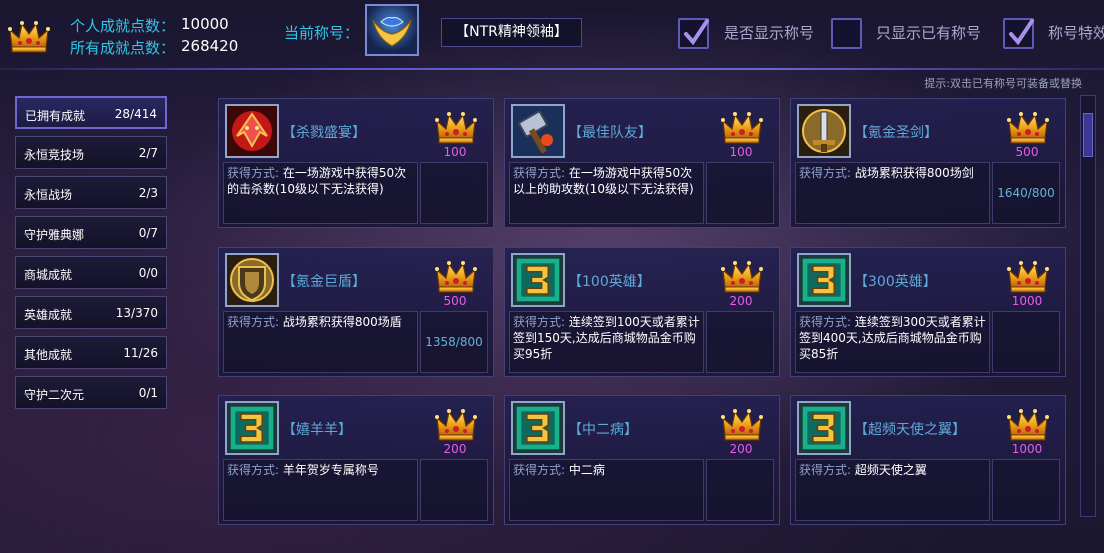 The width and height of the screenshot is (1104, 553). What do you see at coordinates (1027, 152) in the screenshot?
I see `card-points: 500` at bounding box center [1027, 152].